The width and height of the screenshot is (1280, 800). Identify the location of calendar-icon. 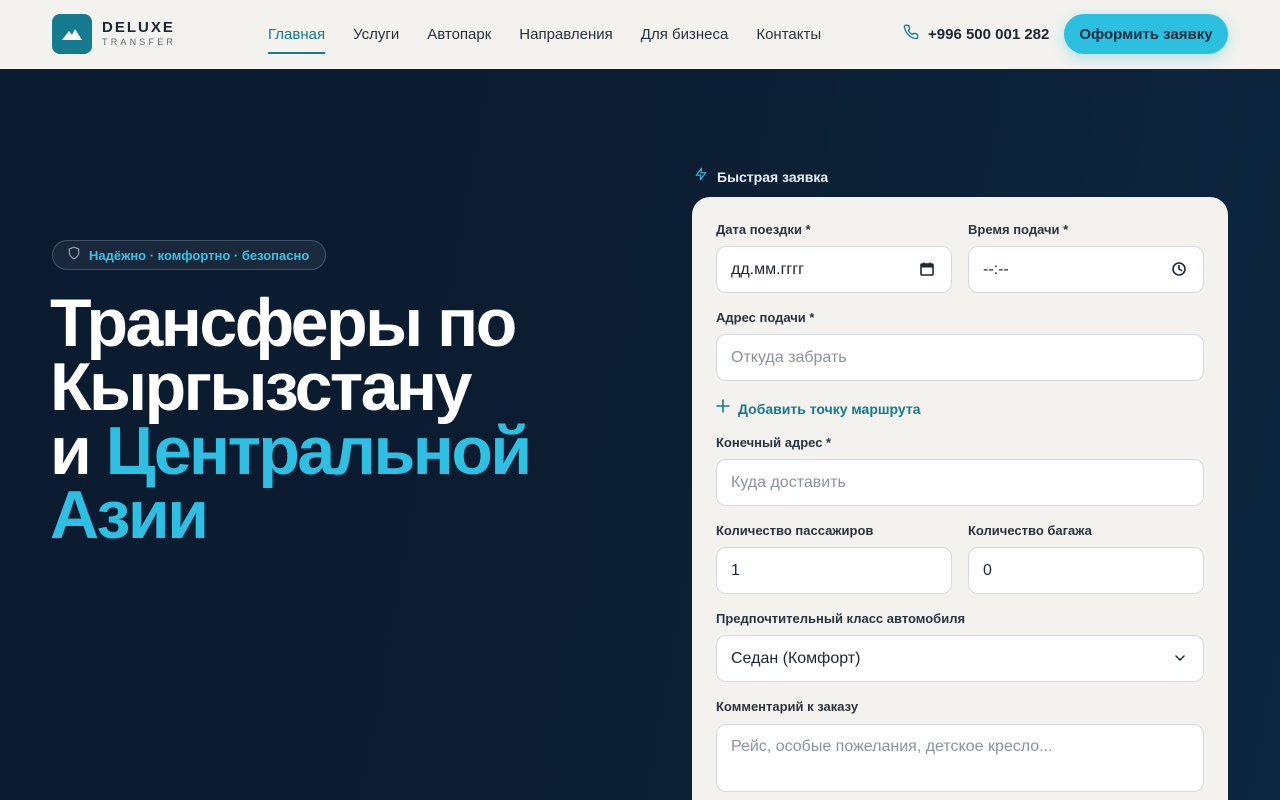
(927, 271).